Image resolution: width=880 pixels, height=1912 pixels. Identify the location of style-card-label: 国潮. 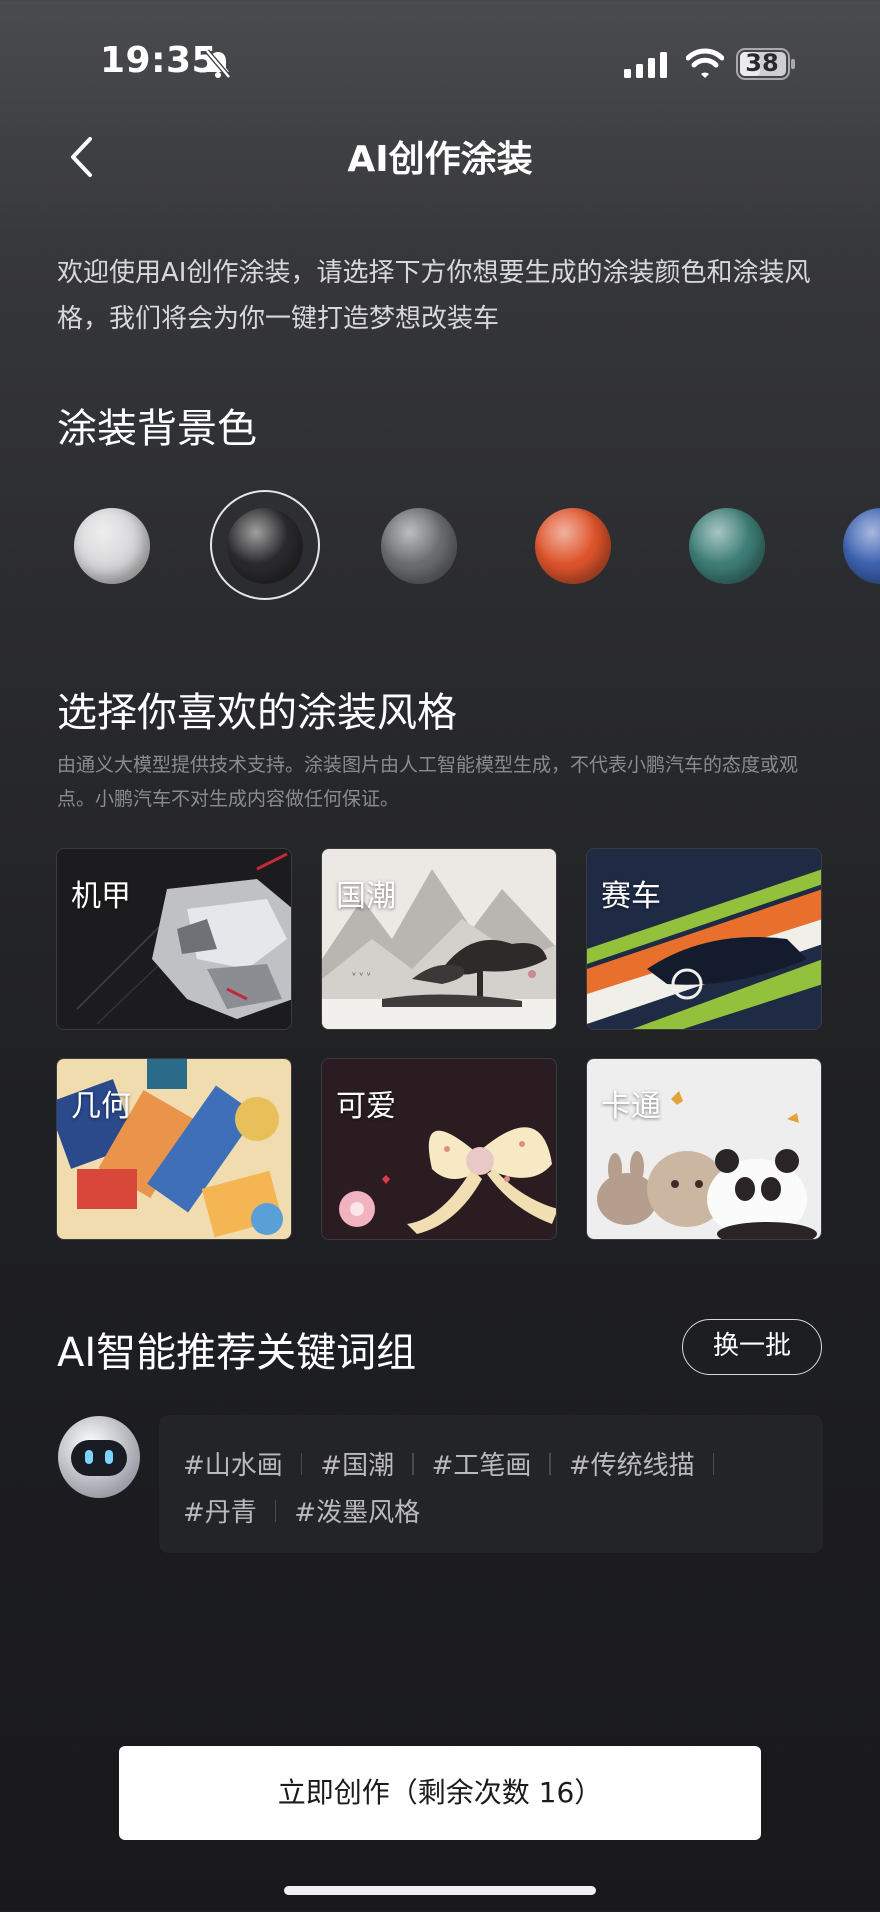
(366, 896).